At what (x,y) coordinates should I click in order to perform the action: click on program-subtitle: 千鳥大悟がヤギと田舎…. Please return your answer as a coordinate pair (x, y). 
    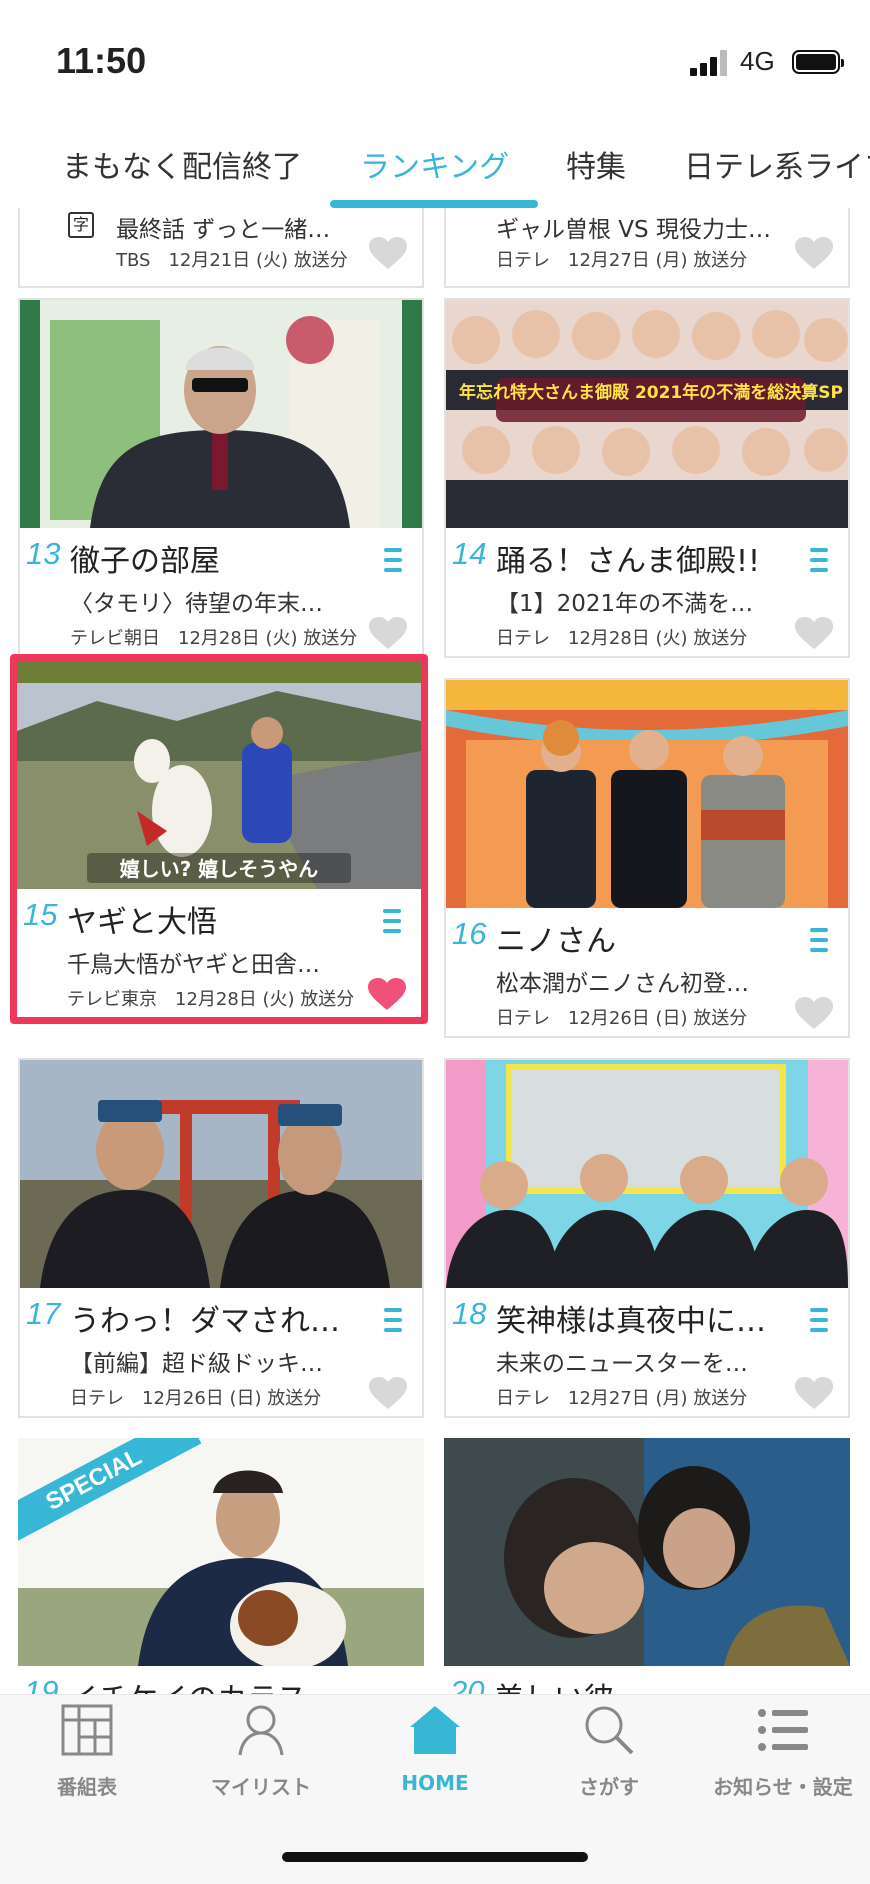
    Looking at the image, I should click on (193, 965).